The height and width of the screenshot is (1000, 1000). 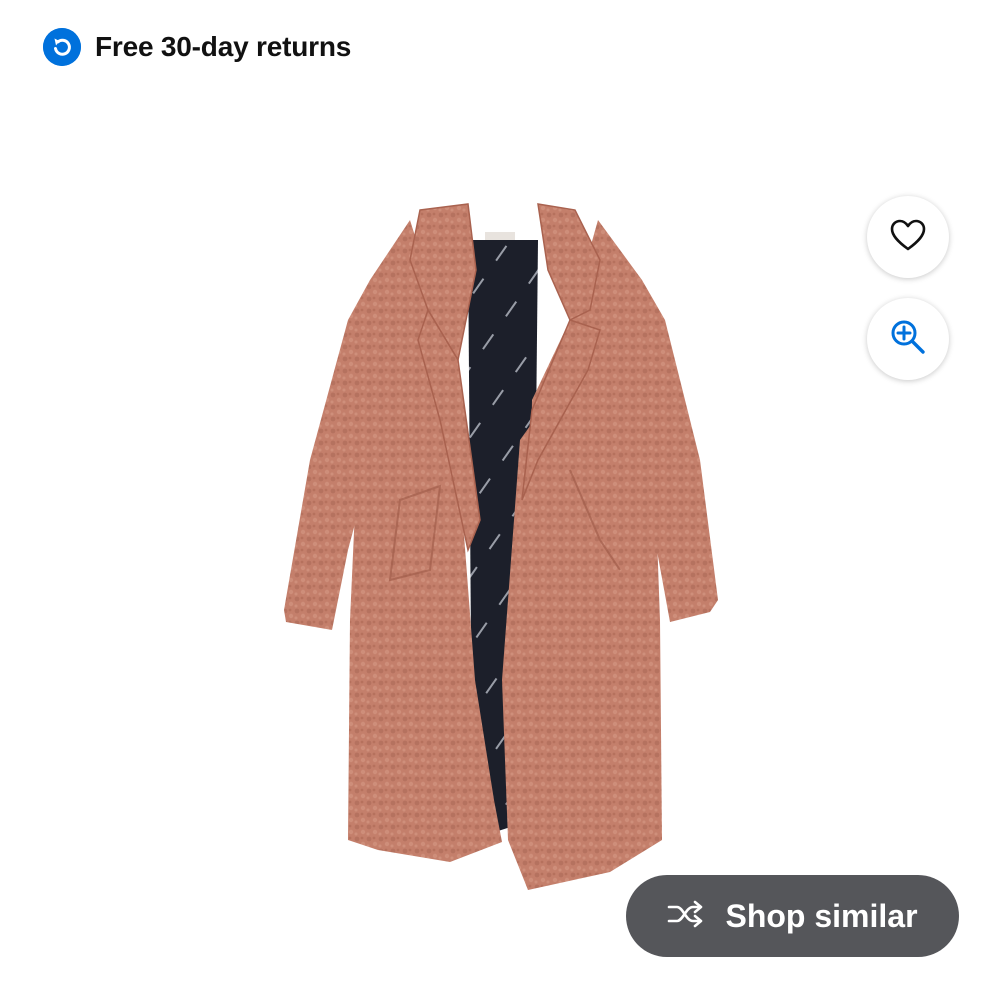 I want to click on zoom-in-icon, so click(x=908, y=339).